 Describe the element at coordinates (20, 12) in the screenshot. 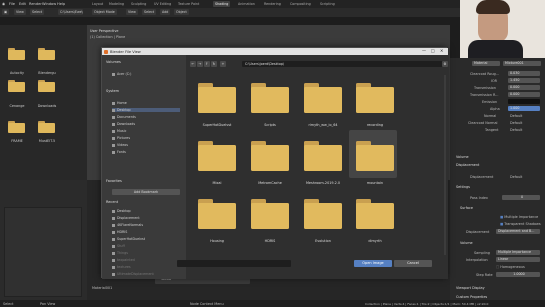

I see `left-view-menu: View` at that location.